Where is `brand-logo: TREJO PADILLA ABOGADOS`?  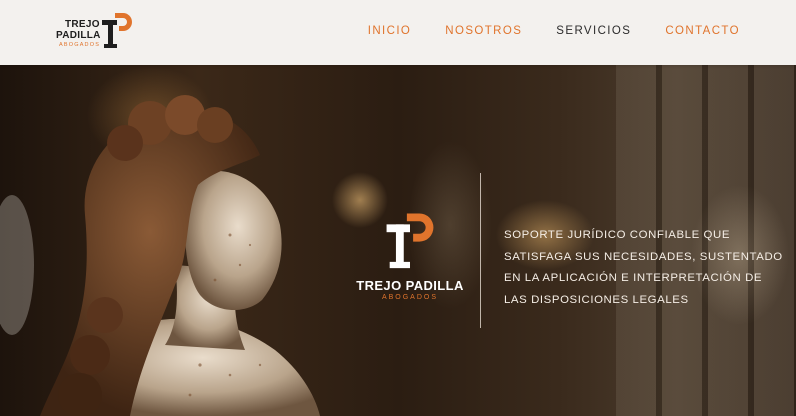
brand-logo: TREJO PADILLA ABOGADOS is located at coordinates (96, 31).